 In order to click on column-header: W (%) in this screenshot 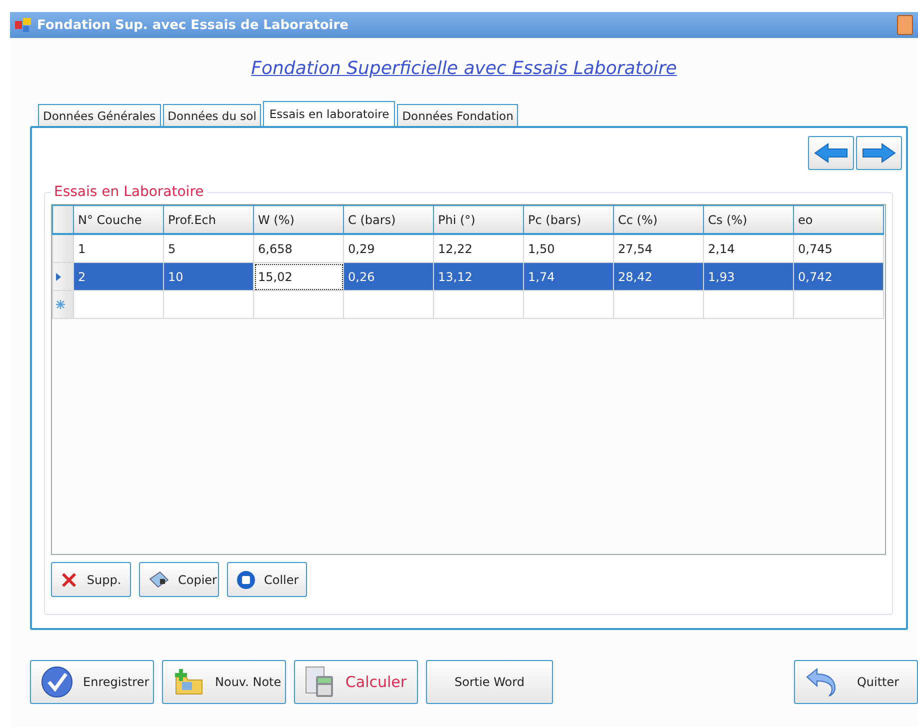, I will do `click(299, 220)`.